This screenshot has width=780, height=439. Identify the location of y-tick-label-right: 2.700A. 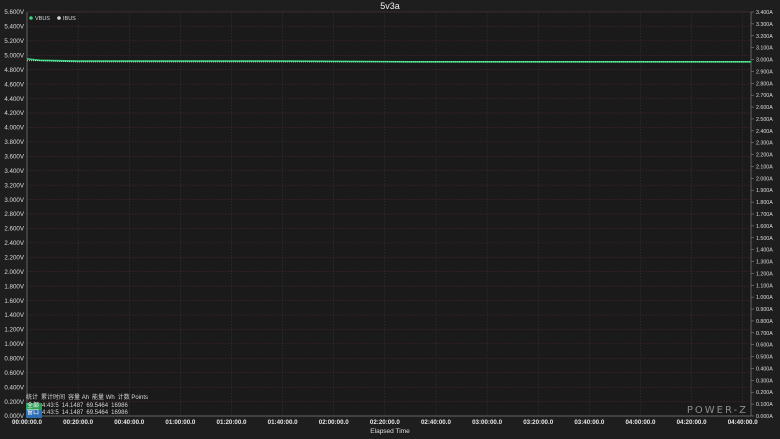
(764, 96).